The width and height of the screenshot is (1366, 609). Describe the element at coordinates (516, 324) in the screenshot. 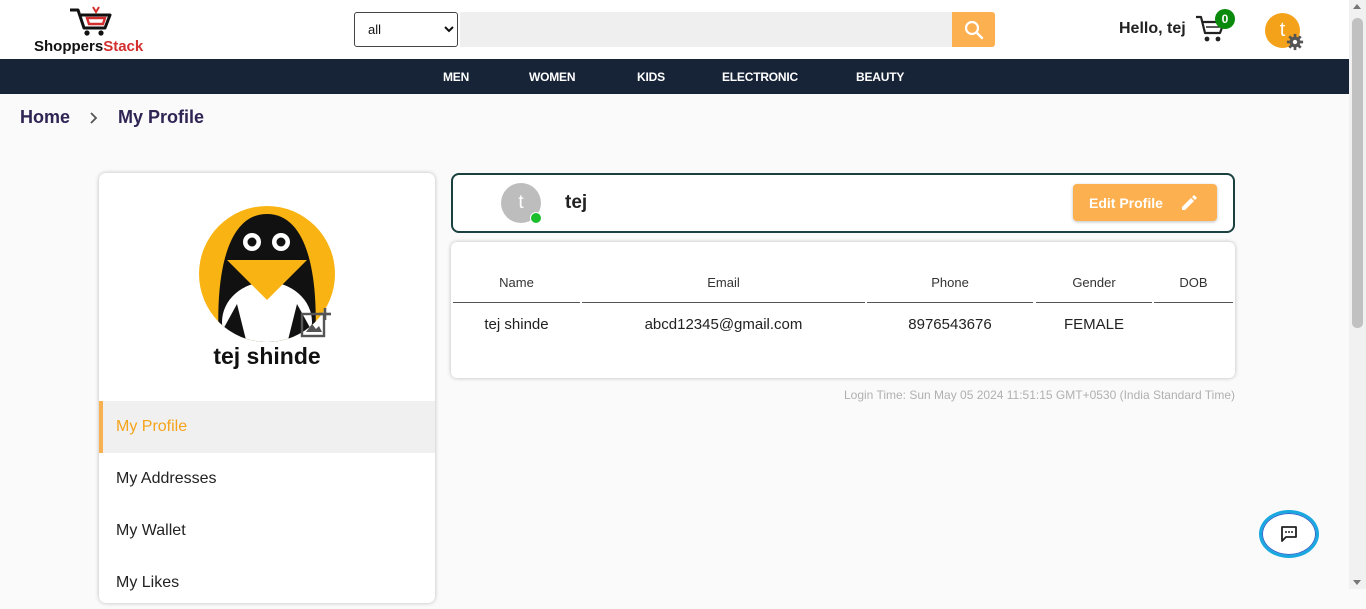

I see `cell-name: tej shinde` at that location.